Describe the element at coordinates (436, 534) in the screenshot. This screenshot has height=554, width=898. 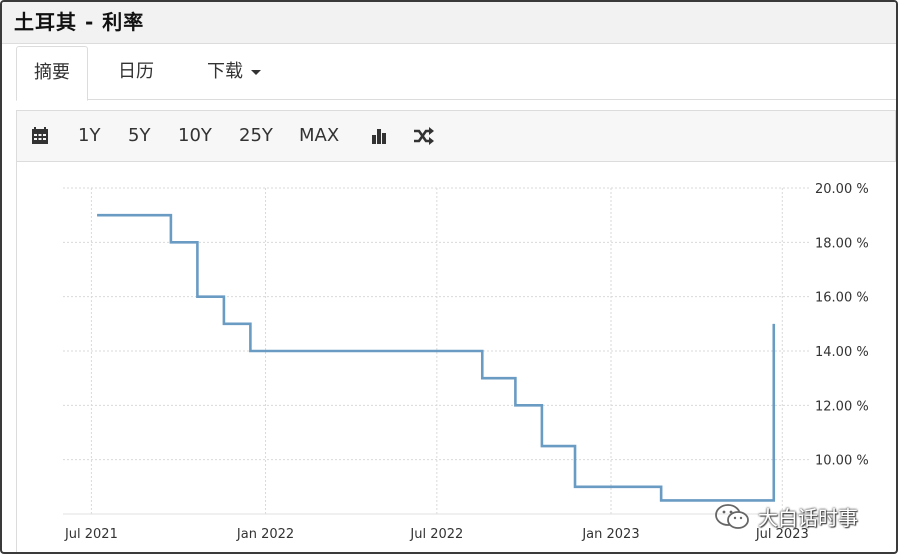
I see `x-tick-label: Jul 2022` at that location.